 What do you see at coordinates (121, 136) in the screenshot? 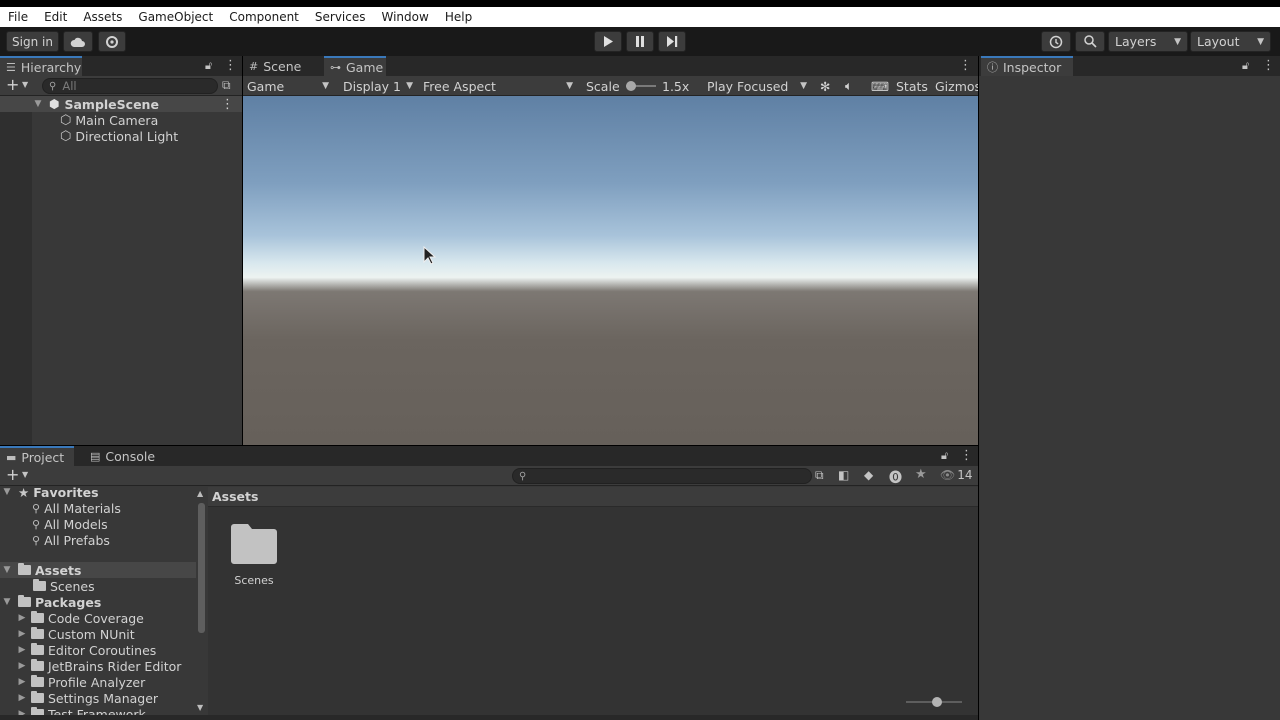
I see `hierarchy-item-directional-light: ⬡ Directional Light` at bounding box center [121, 136].